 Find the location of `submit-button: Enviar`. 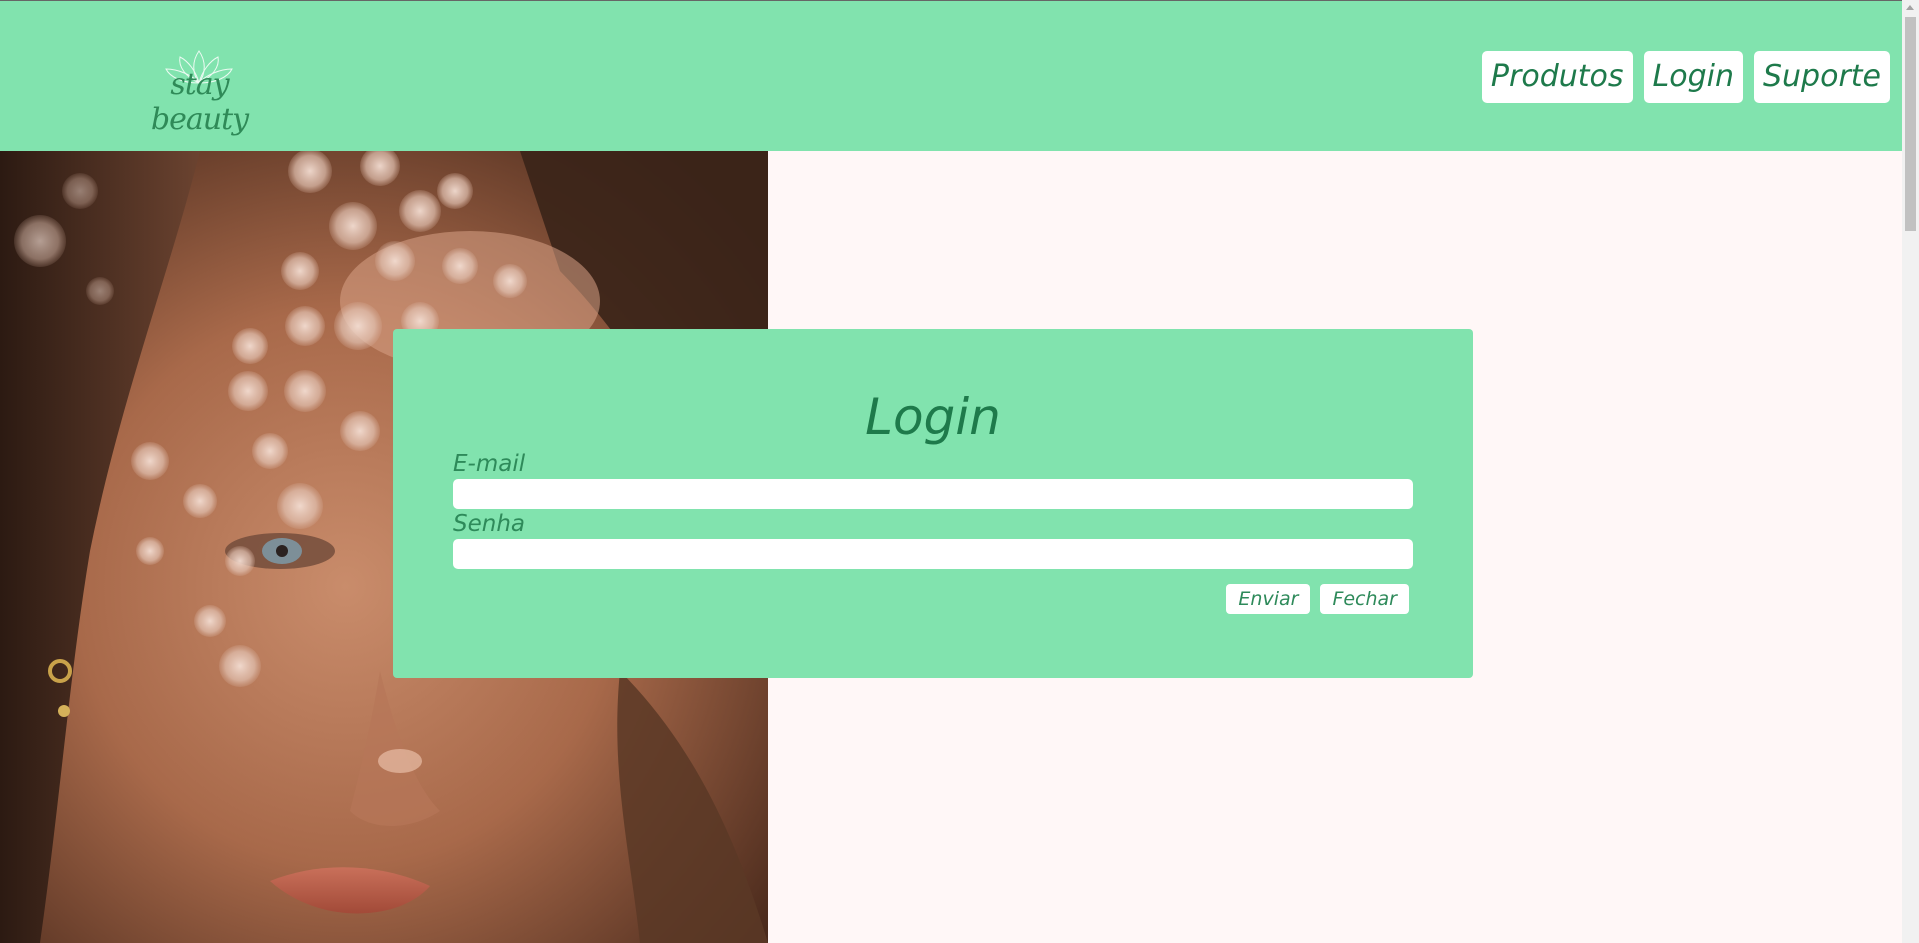

submit-button: Enviar is located at coordinates (1268, 599).